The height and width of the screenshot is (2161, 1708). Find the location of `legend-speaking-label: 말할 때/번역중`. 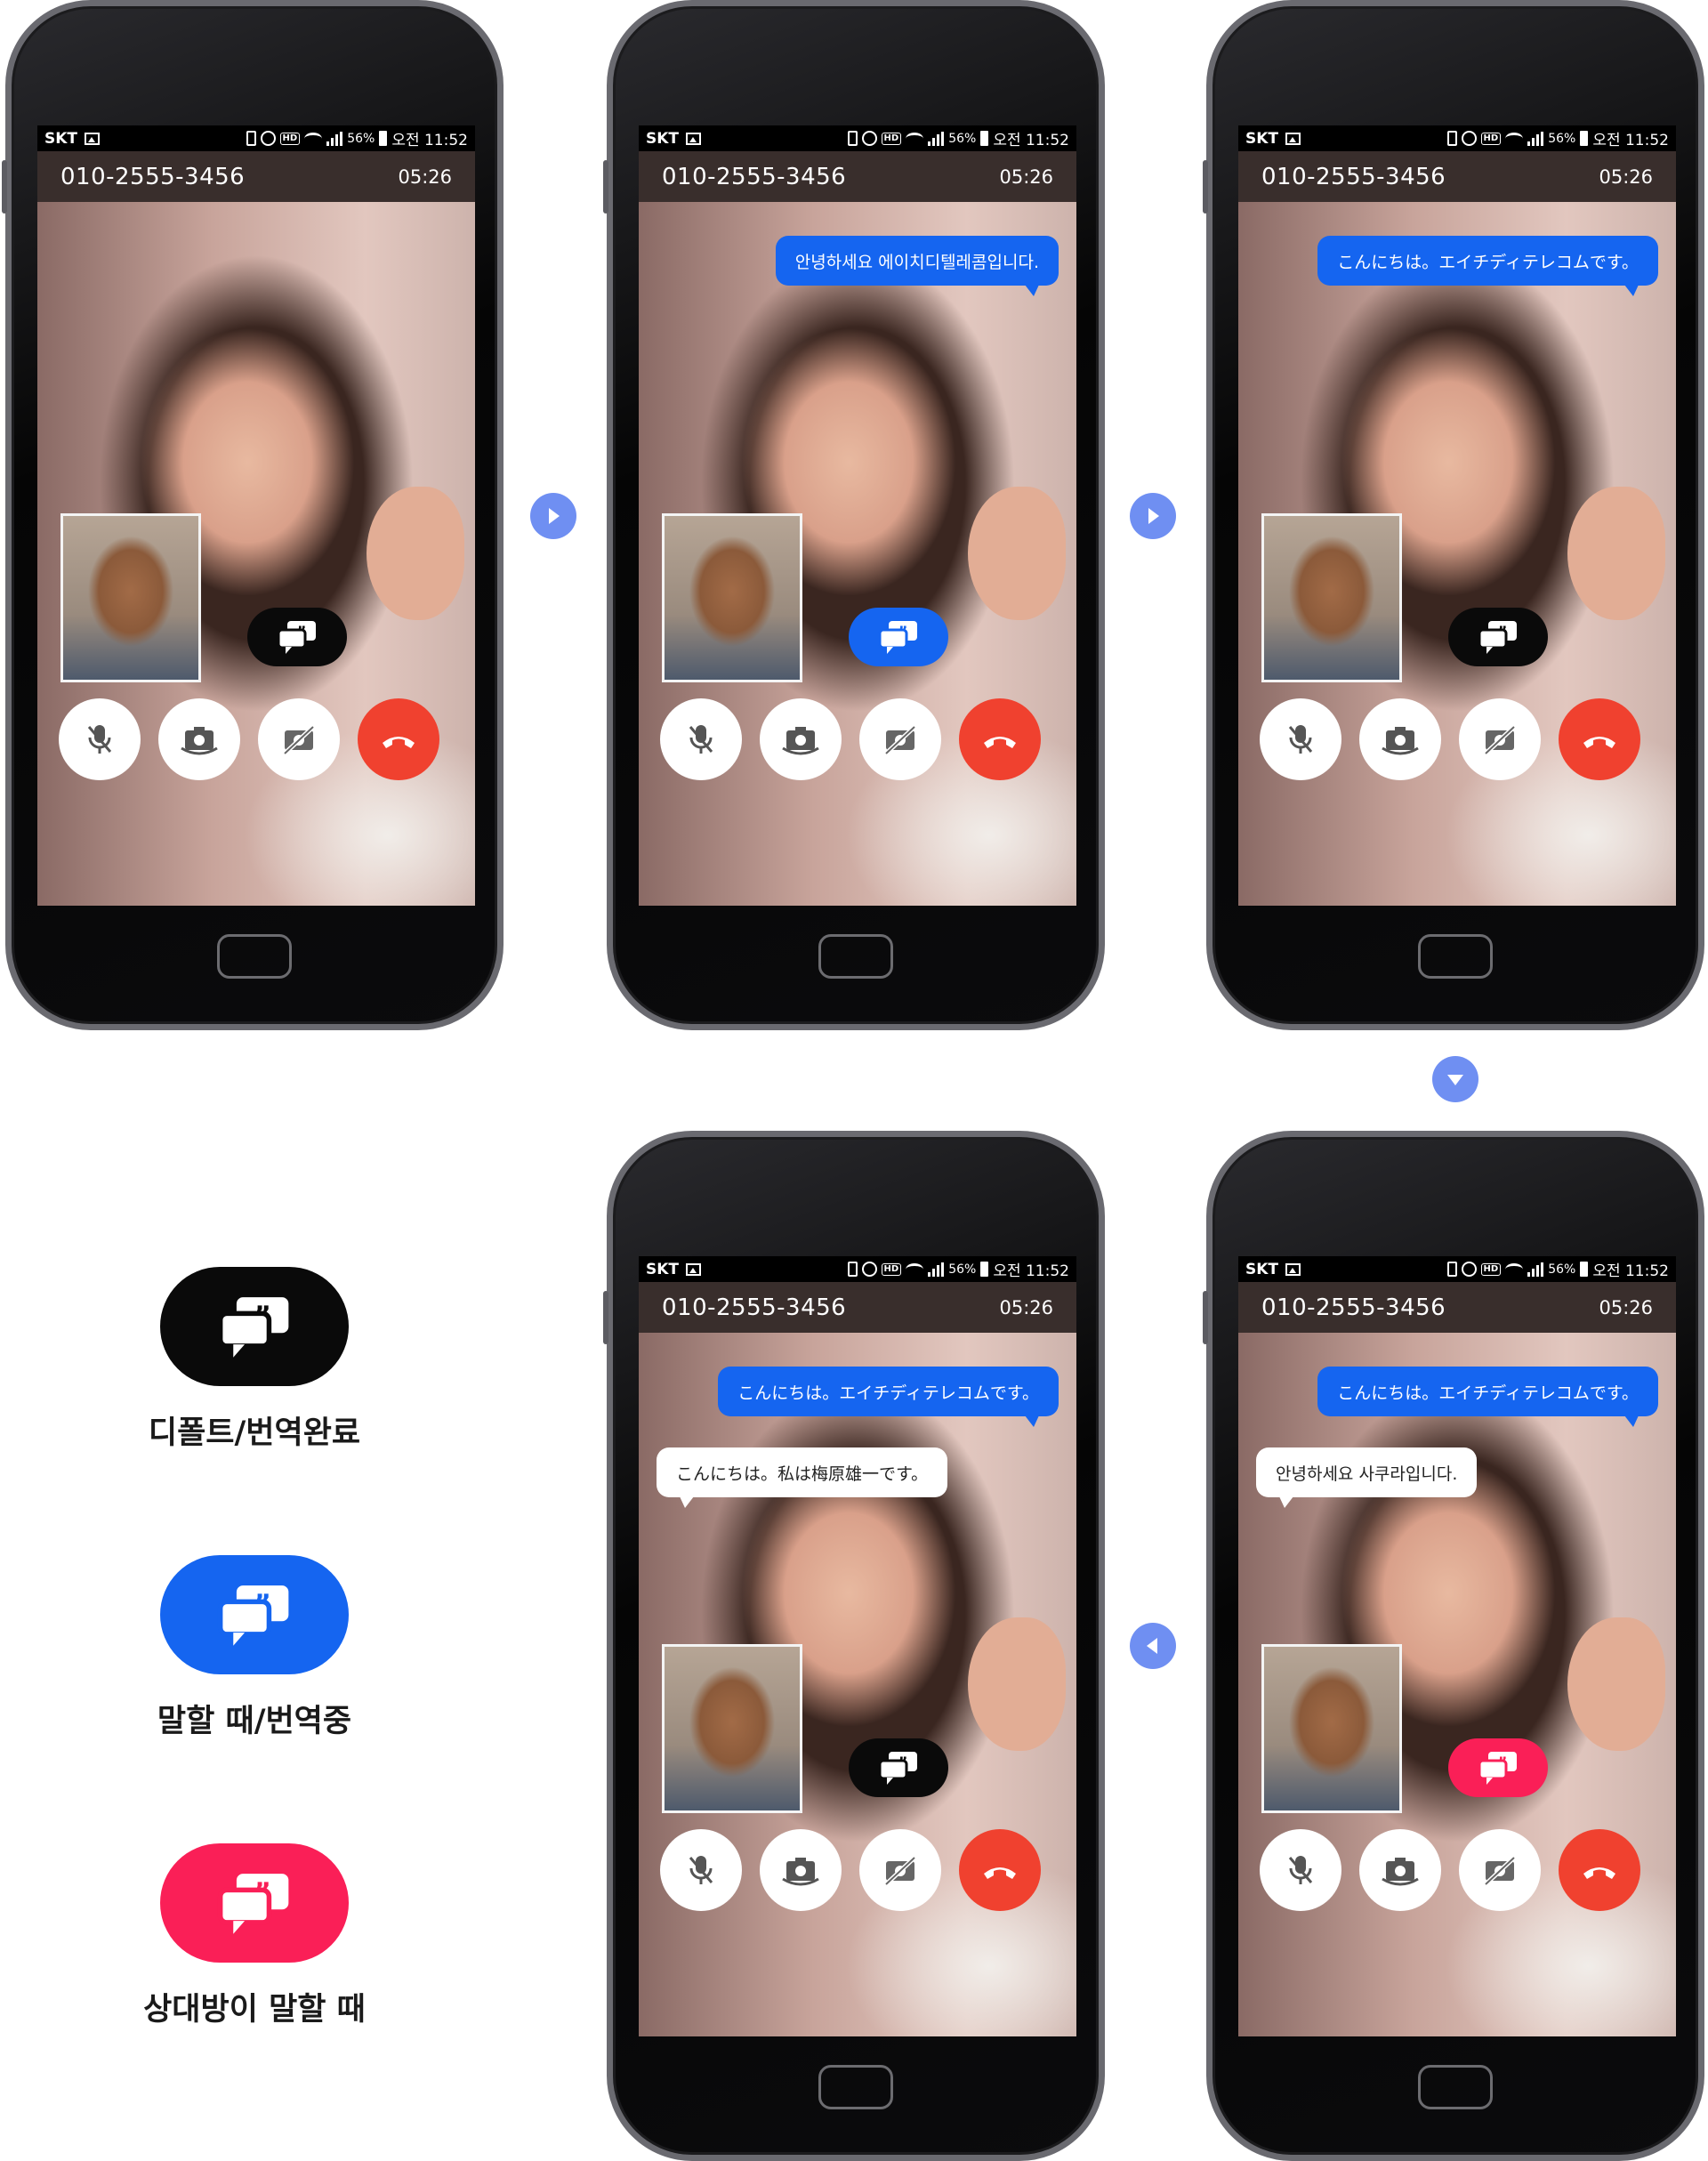

legend-speaking-label: 말할 때/번역중 is located at coordinates (254, 1721).